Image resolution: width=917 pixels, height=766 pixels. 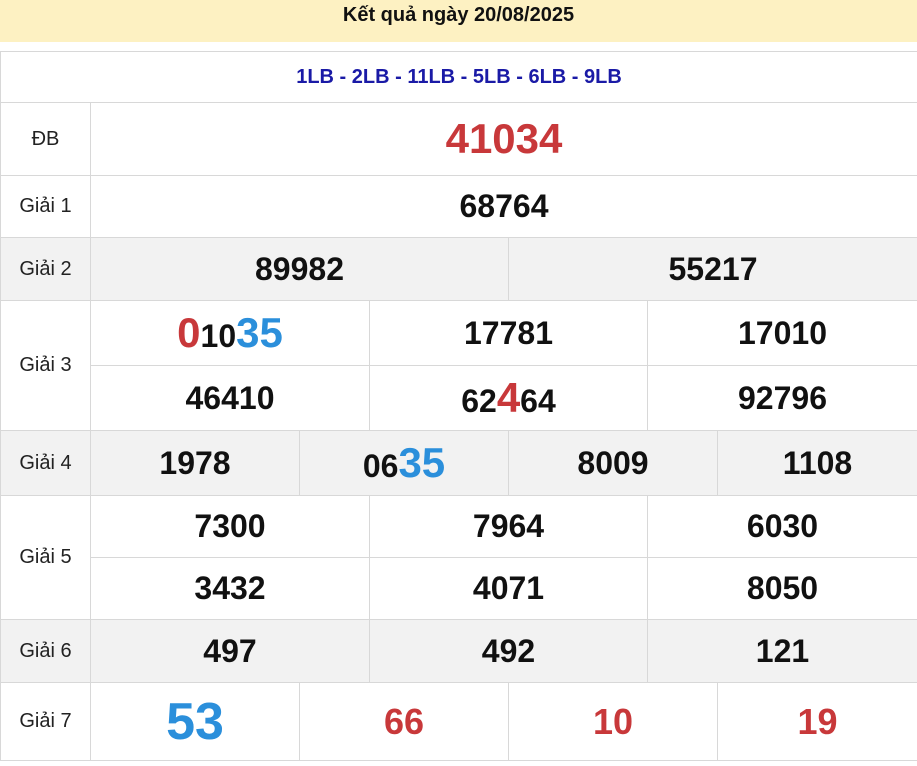 I want to click on digit-normal: 10, so click(x=218, y=336).